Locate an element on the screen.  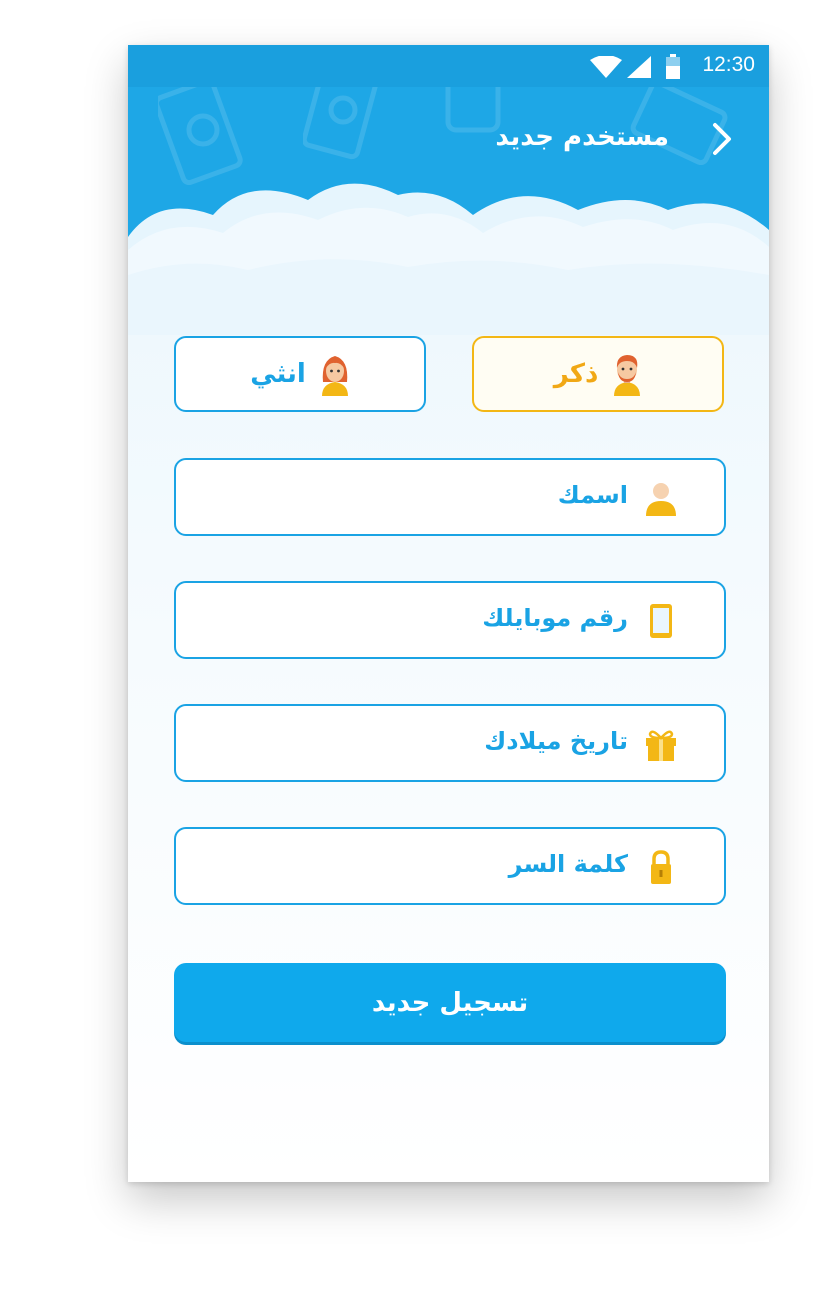
birthdate-field: تاريخ ميلادك is located at coordinates (450, 743).